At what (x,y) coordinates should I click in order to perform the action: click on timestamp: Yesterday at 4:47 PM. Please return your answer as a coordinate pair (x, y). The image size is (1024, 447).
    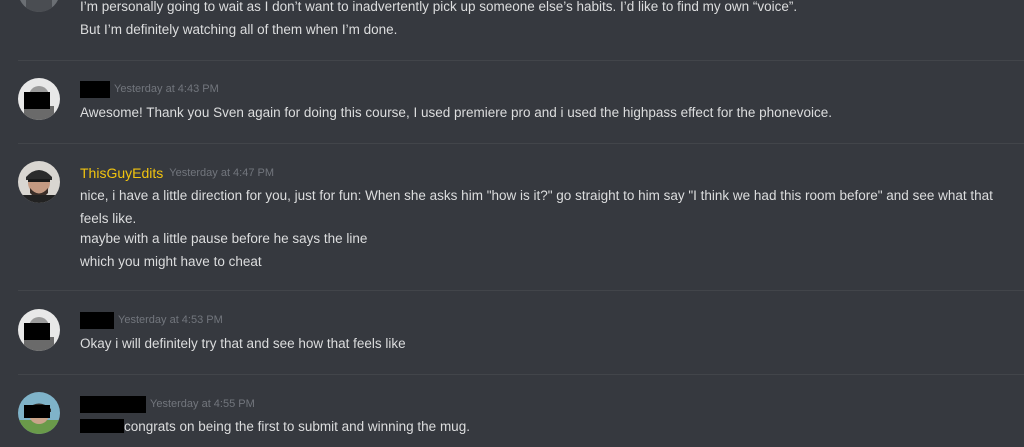
    Looking at the image, I should click on (221, 173).